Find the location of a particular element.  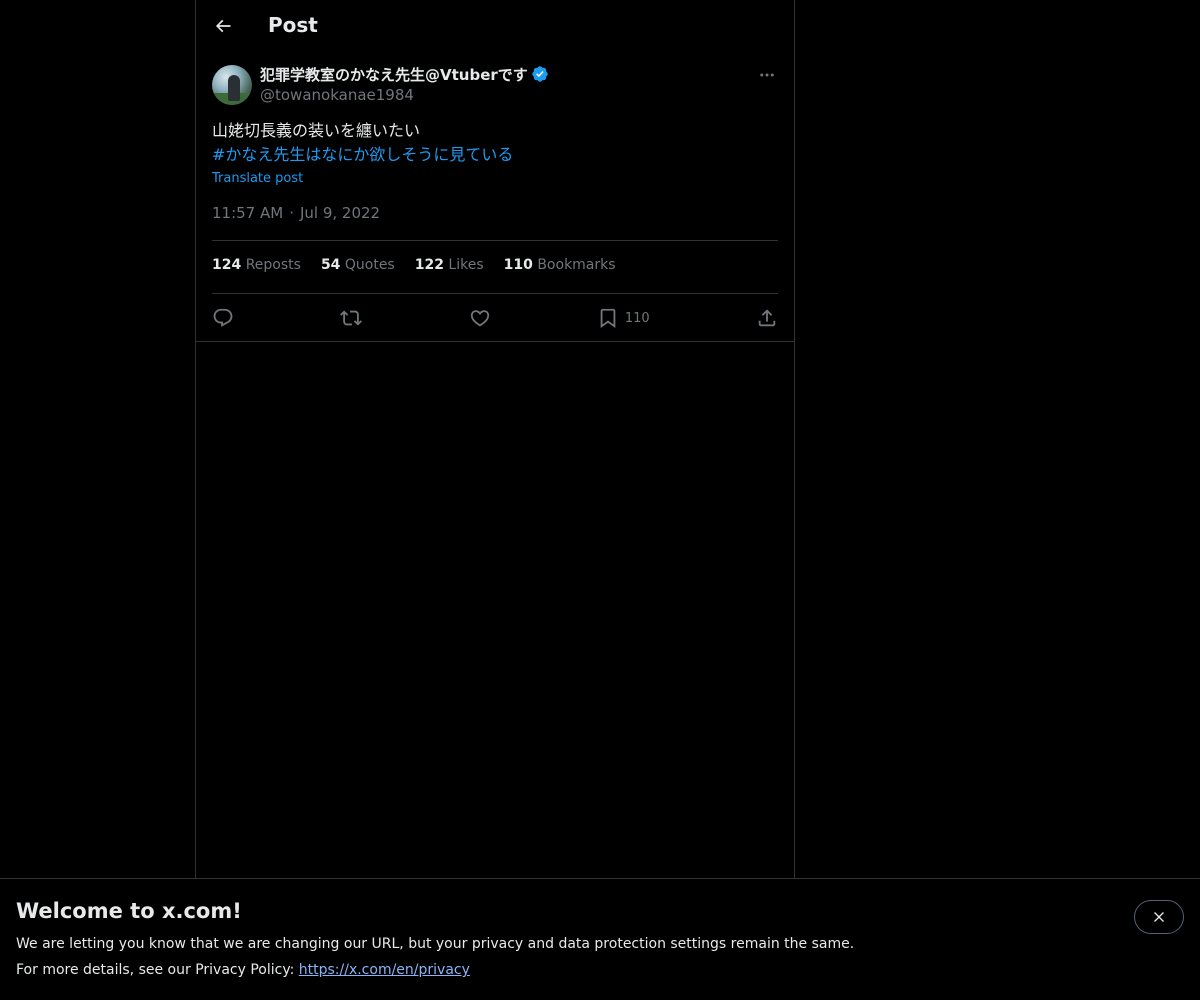

post-date: Jul 9, 2022 is located at coordinates (340, 213).